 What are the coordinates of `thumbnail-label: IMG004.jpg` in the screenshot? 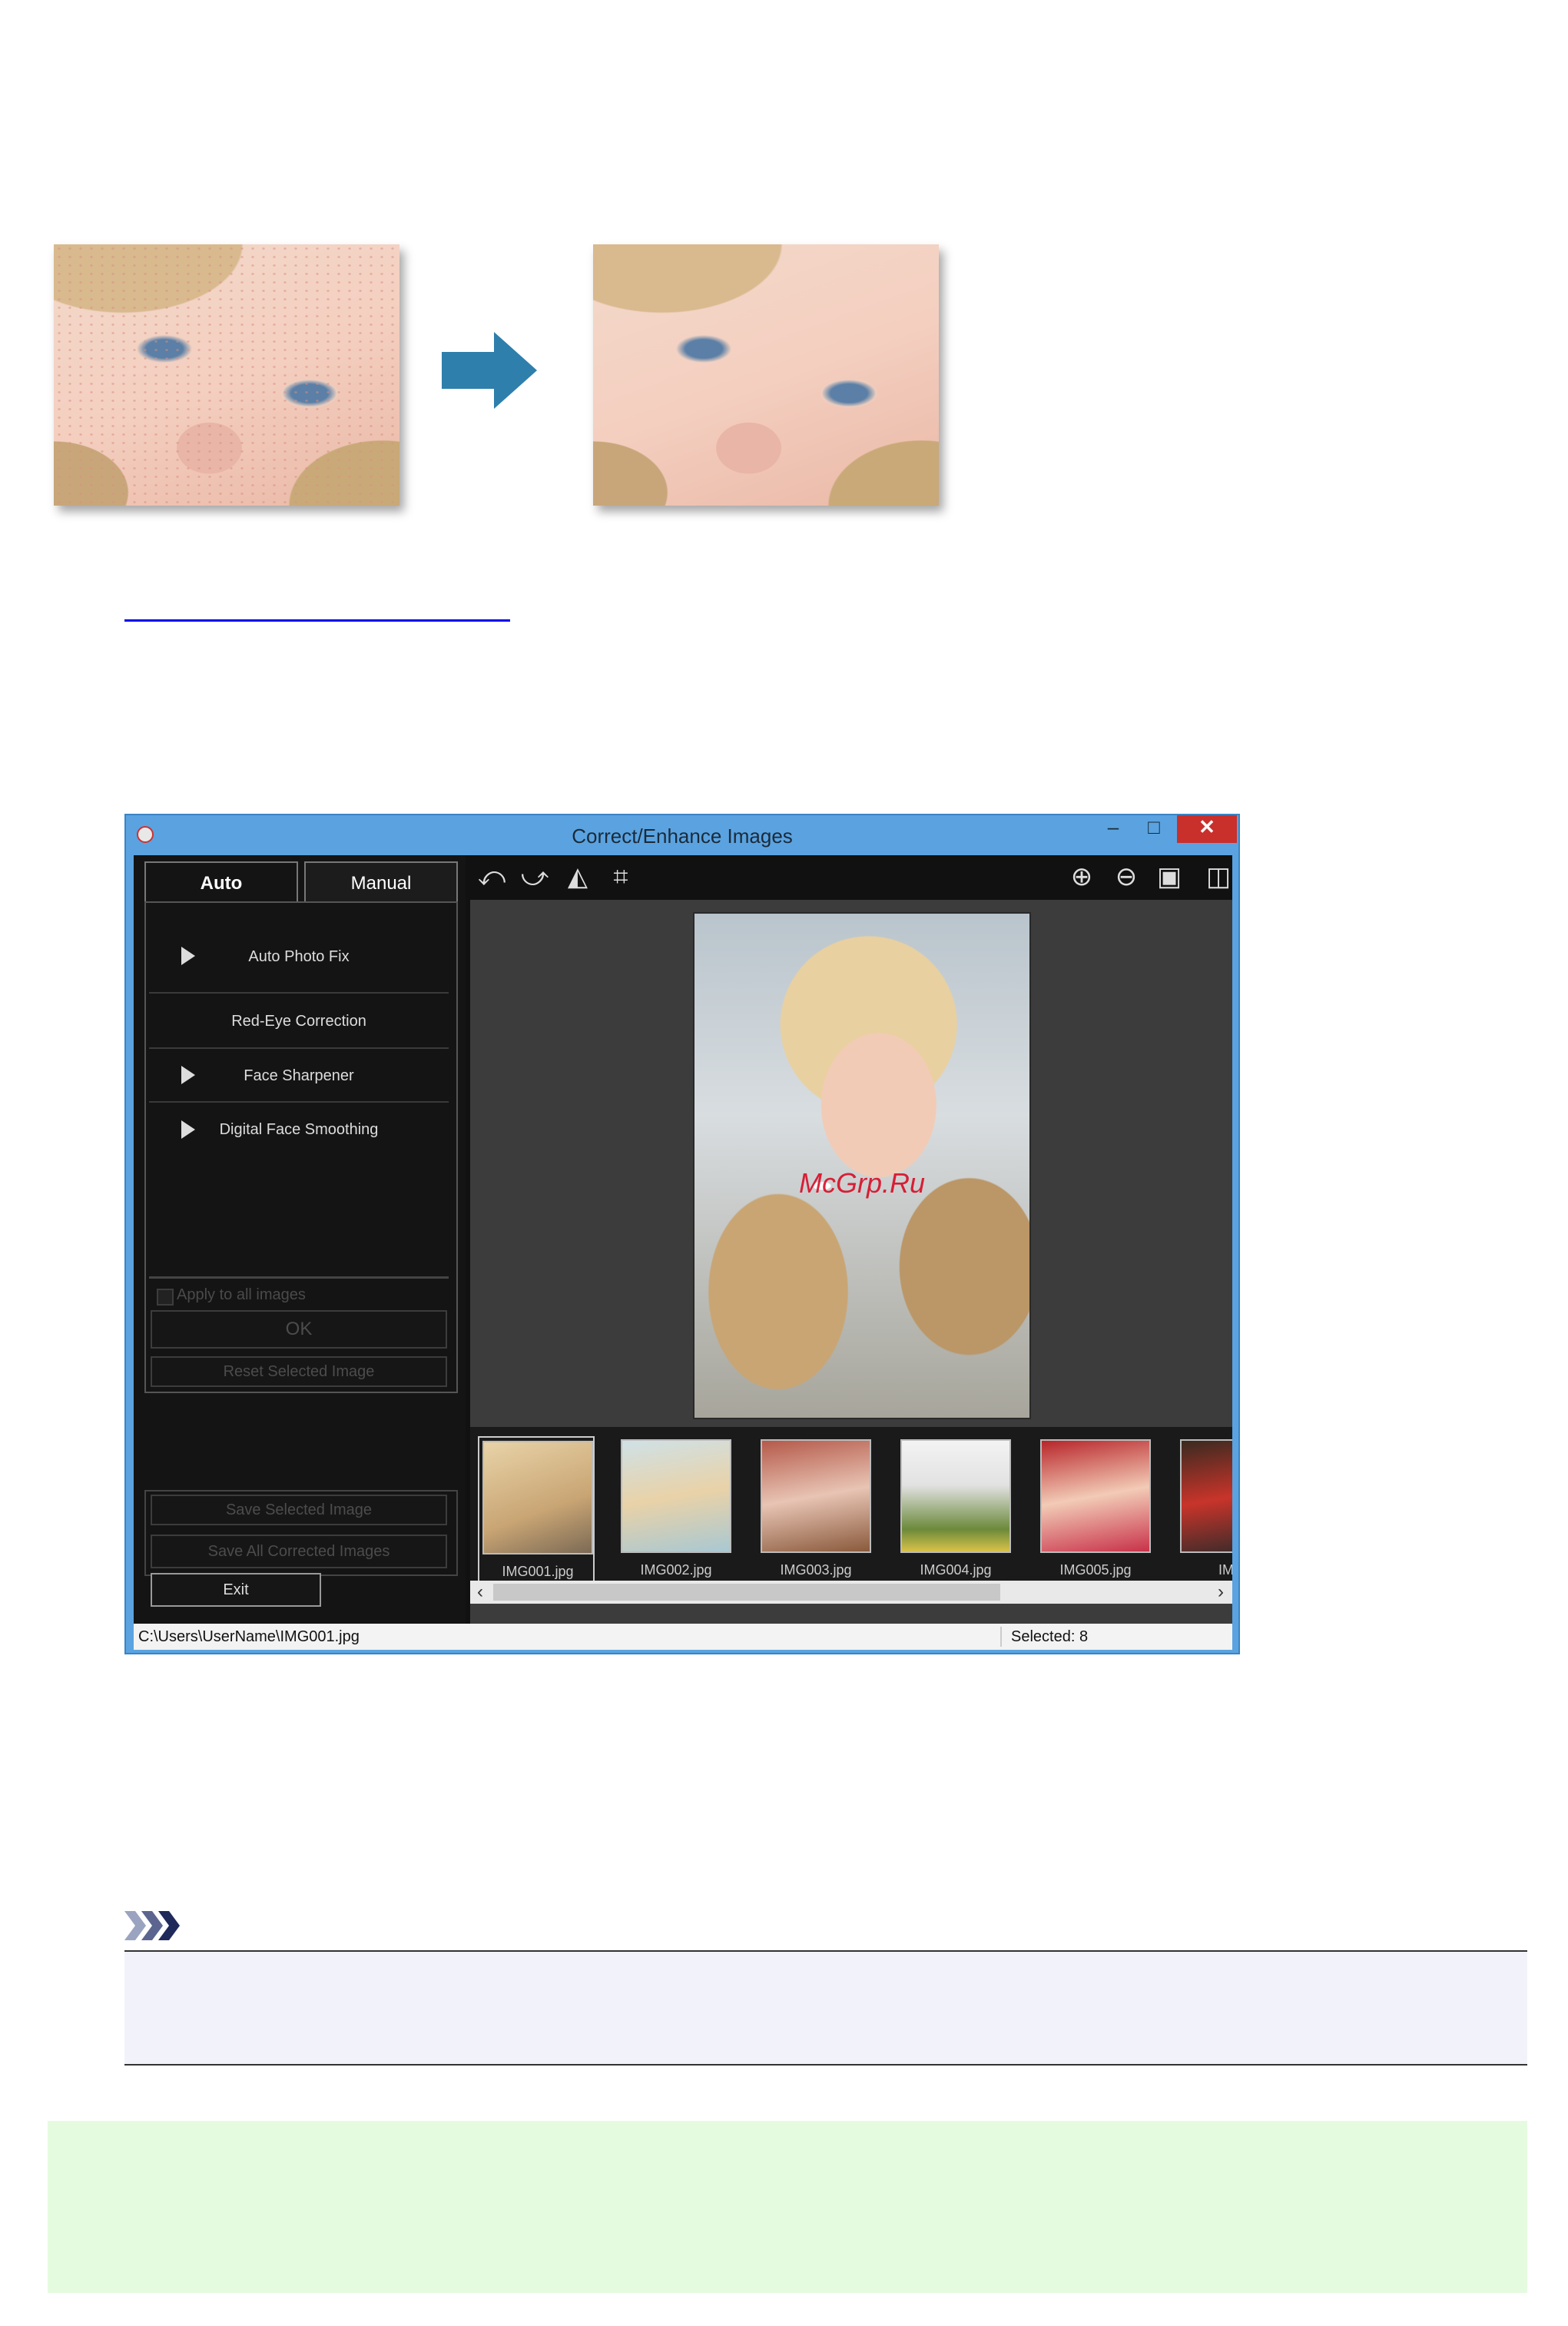 It's located at (956, 1570).